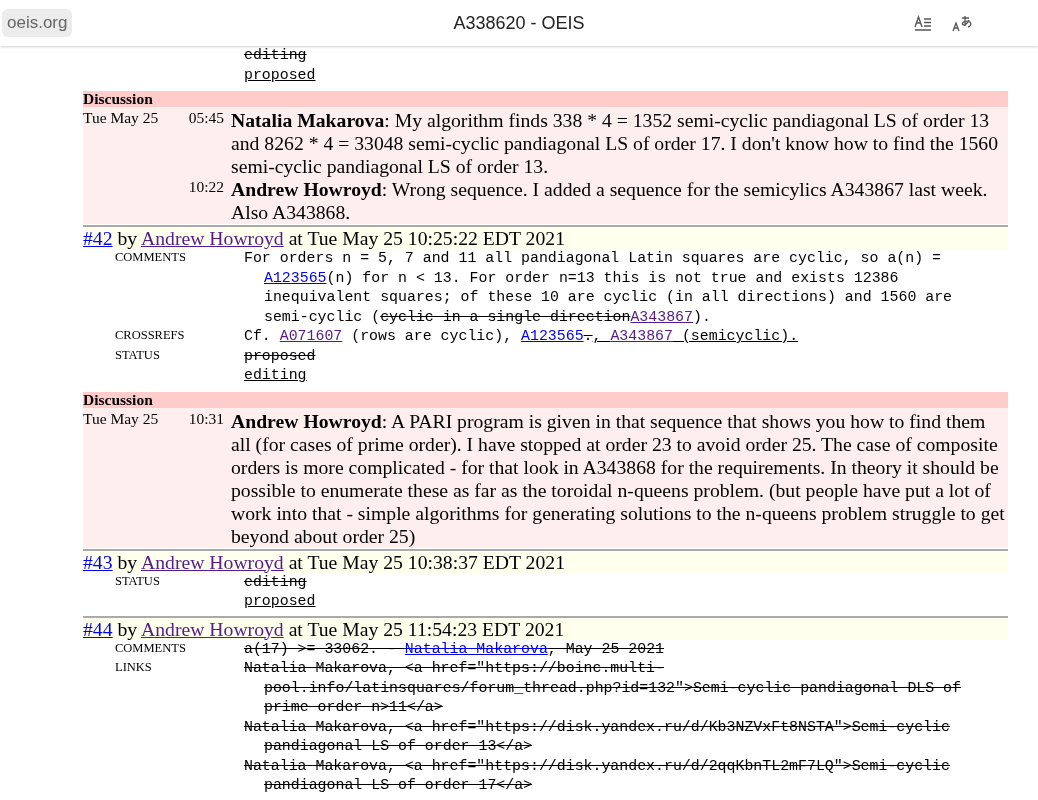  Describe the element at coordinates (98, 238) in the screenshot. I see `link: #42` at that location.